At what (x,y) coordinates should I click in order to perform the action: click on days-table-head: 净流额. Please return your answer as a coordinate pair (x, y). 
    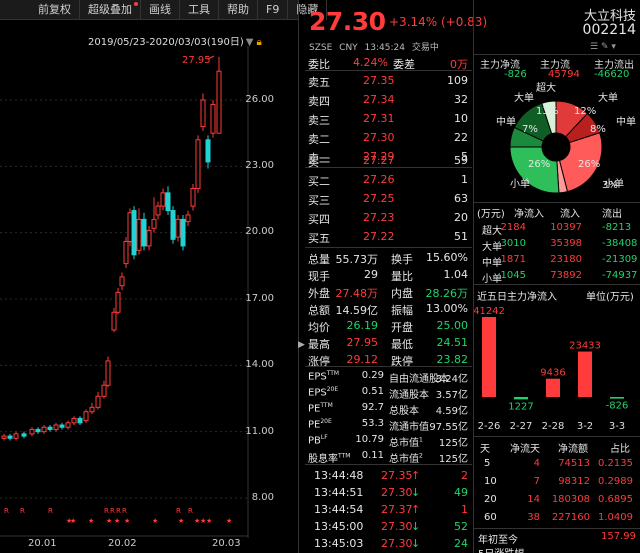
    Looking at the image, I should click on (573, 449).